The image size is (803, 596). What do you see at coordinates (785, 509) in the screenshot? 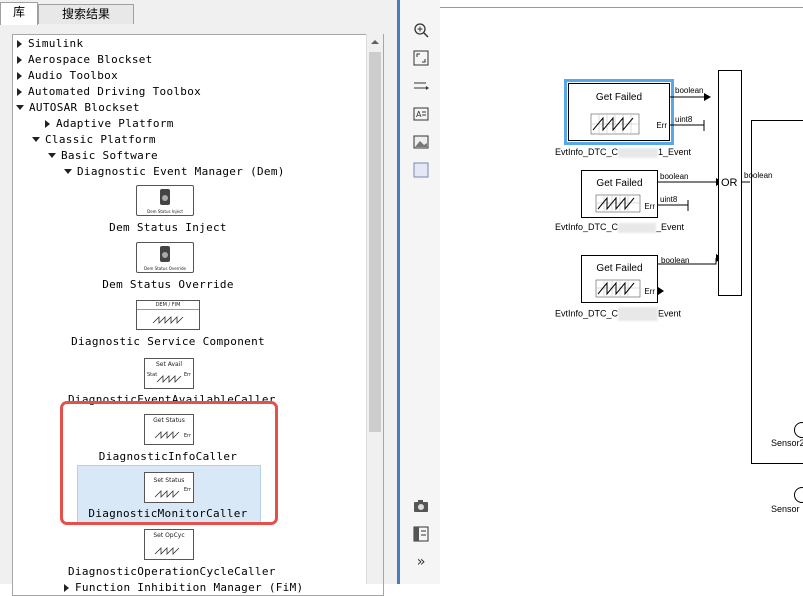
I see `sensor-label: Sensor` at bounding box center [785, 509].